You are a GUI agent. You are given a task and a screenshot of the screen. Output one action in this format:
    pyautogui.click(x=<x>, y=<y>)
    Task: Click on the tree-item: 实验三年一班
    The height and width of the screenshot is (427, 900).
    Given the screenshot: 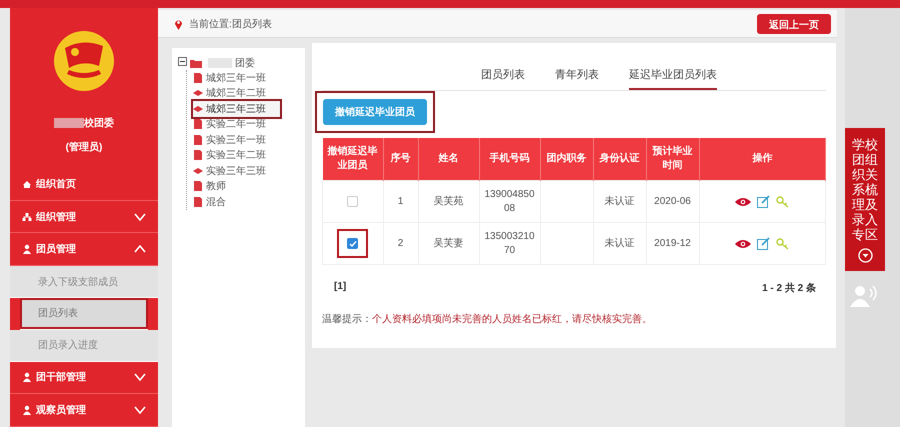 What is the action you would take?
    pyautogui.click(x=231, y=140)
    